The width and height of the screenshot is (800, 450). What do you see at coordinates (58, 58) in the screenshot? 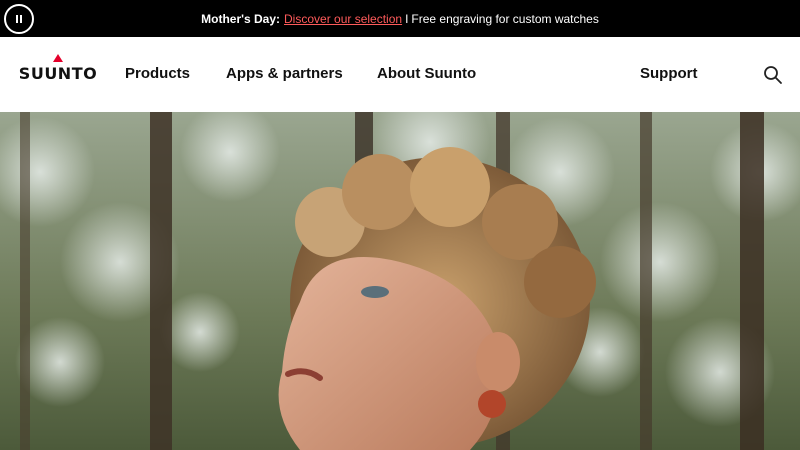
I see `logo-triangle-icon` at bounding box center [58, 58].